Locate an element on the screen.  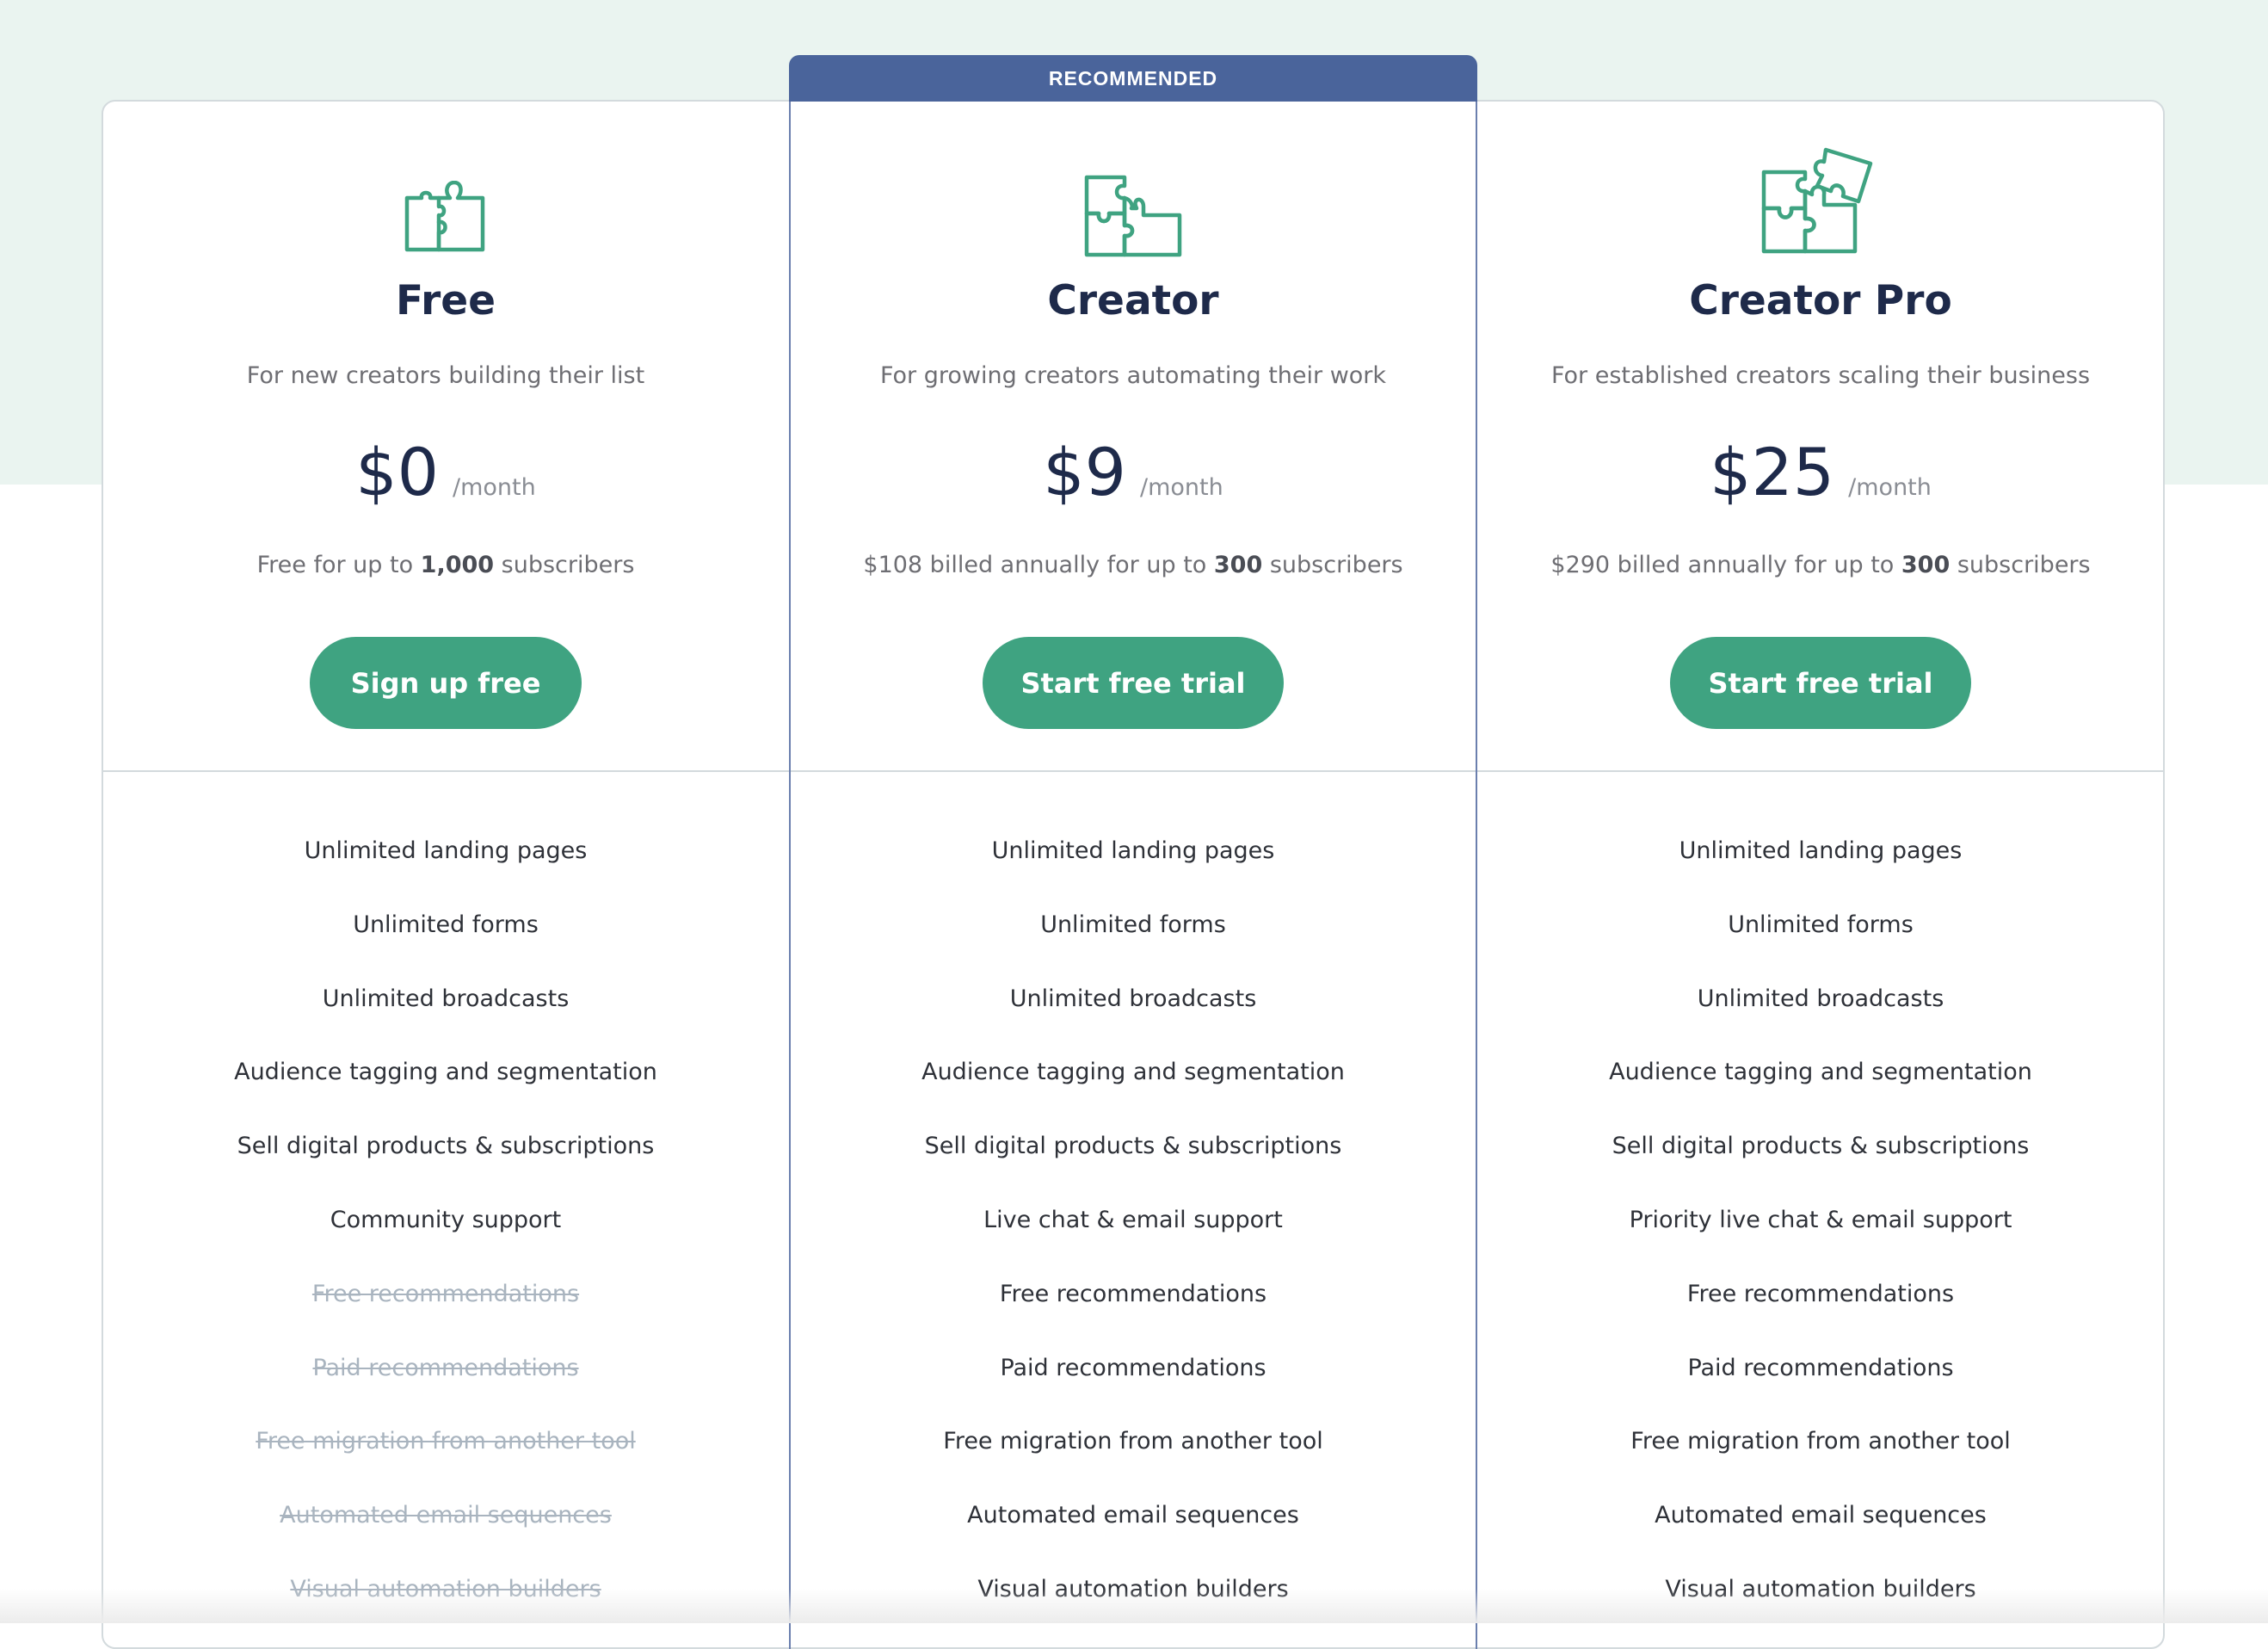
price-amount: $9 is located at coordinates (1084, 472).